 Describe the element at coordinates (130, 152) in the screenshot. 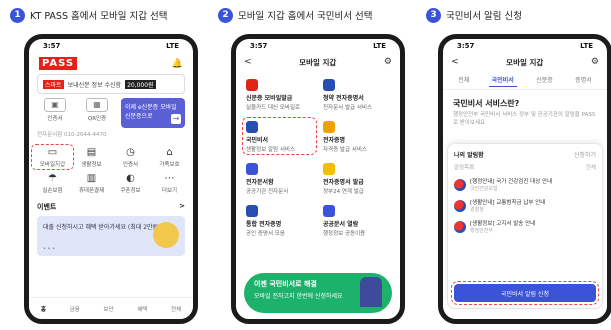

I see `menu-item-icon: ◷` at that location.